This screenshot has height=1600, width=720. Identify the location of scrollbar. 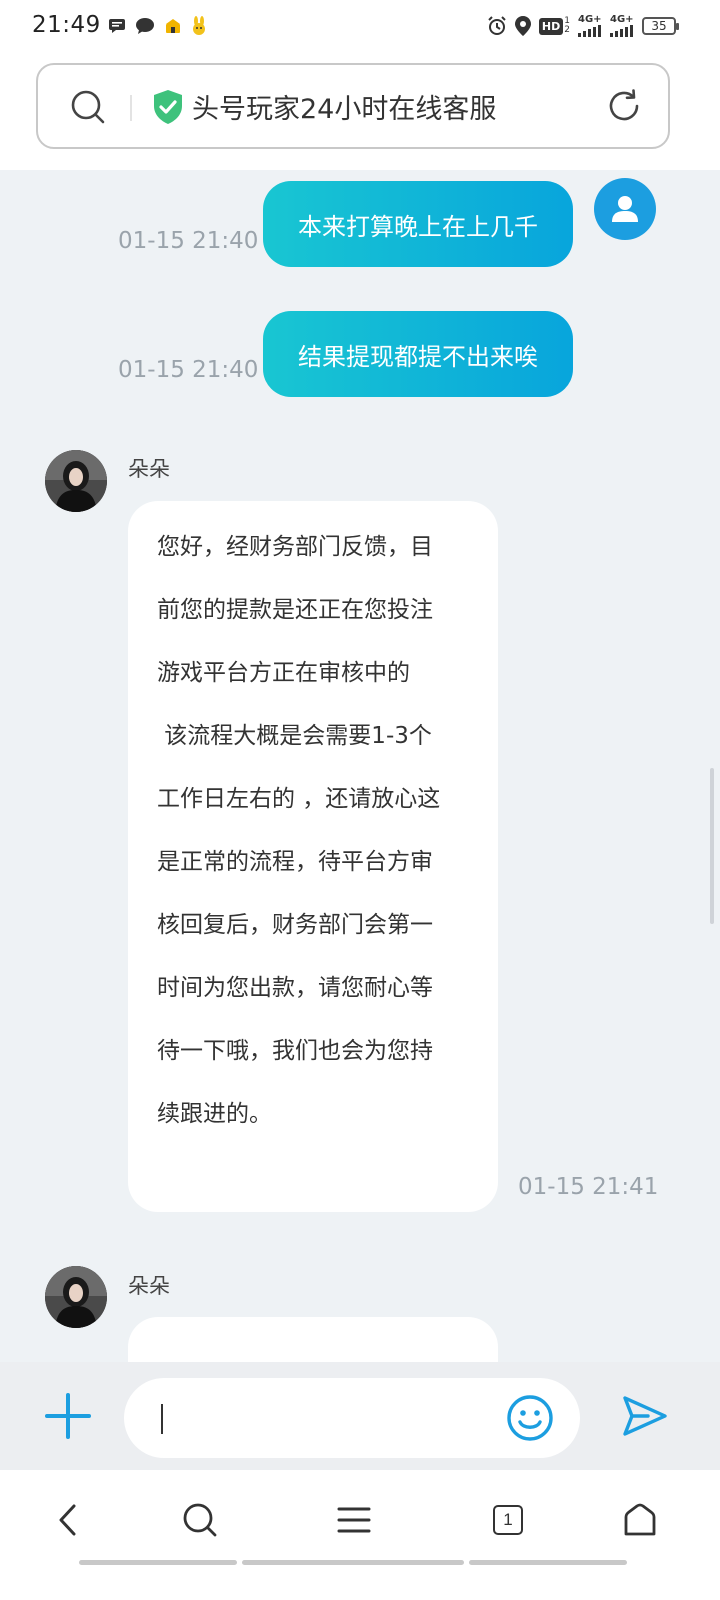
(712, 846).